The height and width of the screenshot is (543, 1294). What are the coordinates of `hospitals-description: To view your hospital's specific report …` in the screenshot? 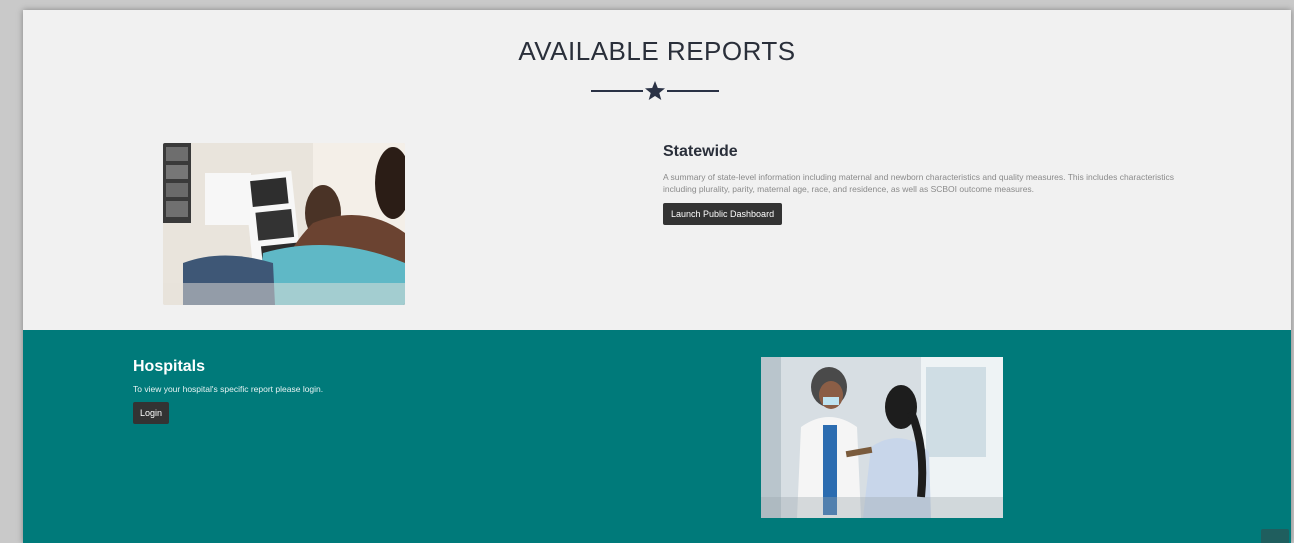 It's located at (228, 389).